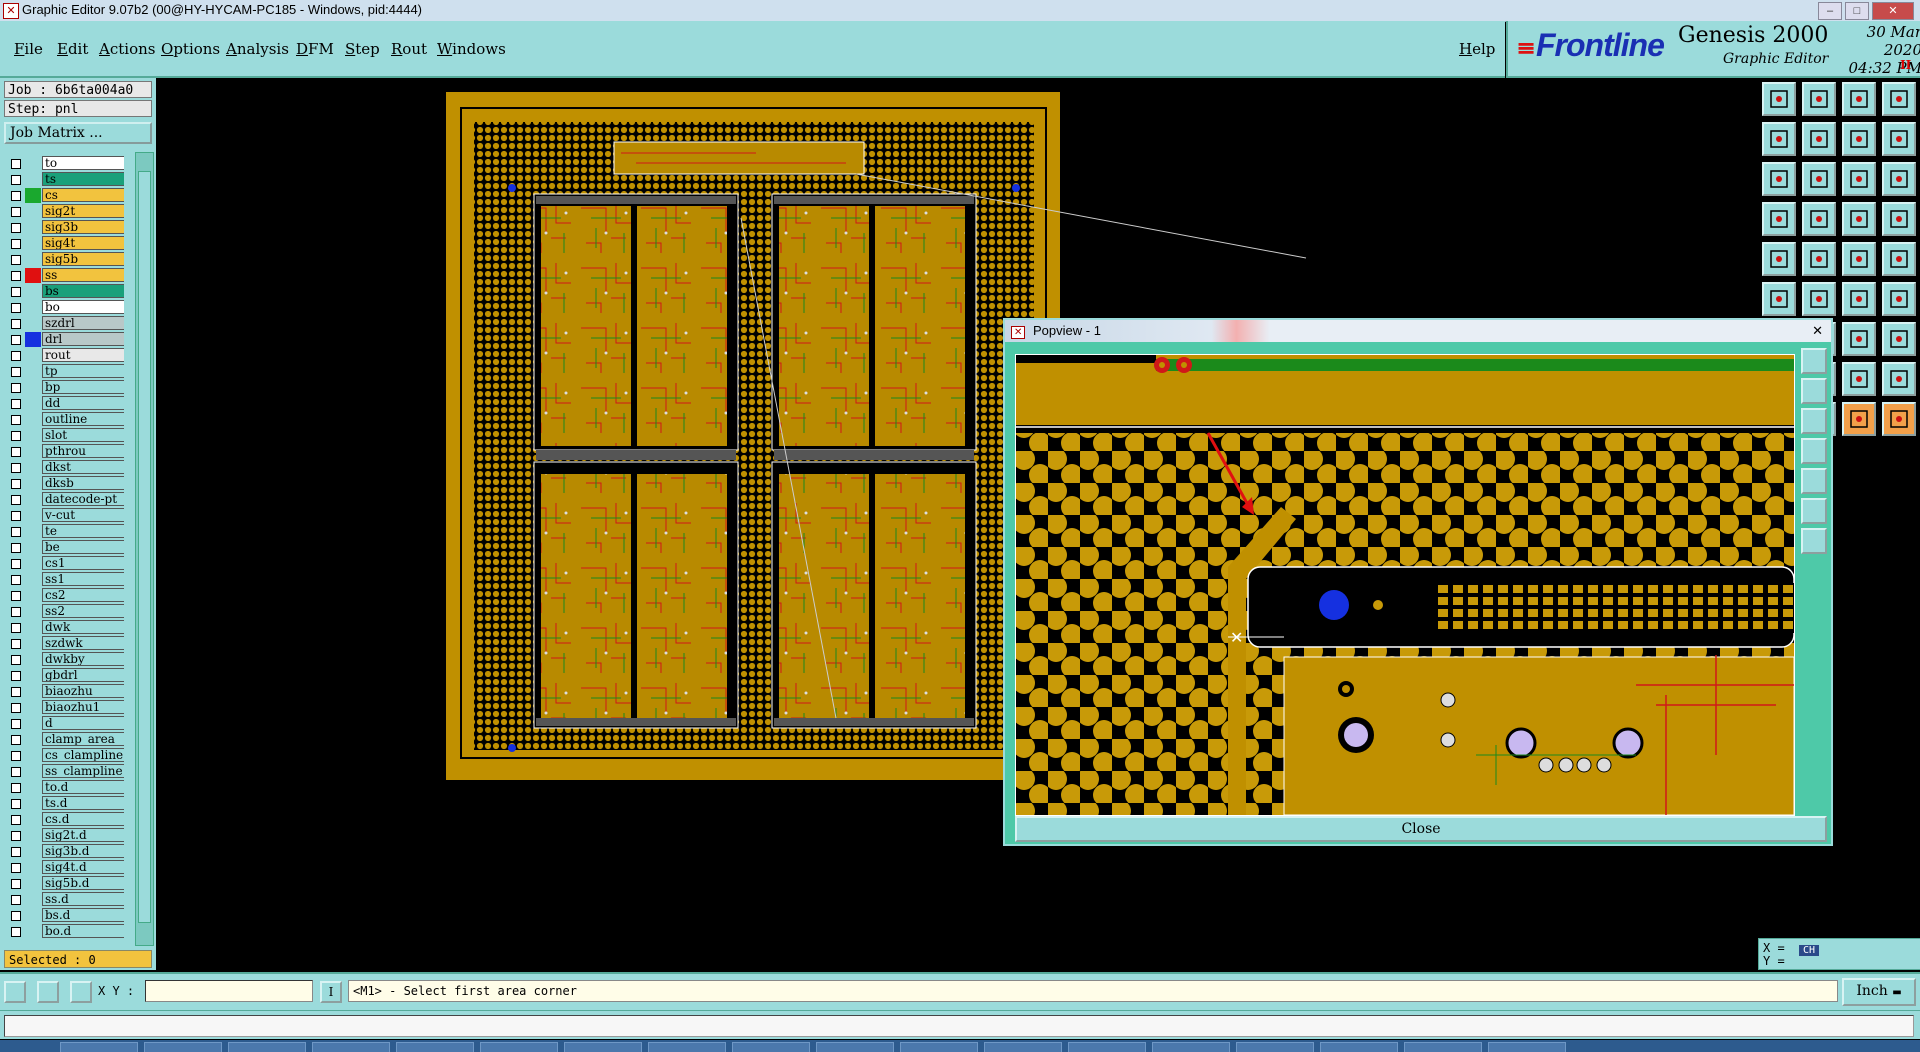  Describe the element at coordinates (83, 579) in the screenshot. I see `layer-name: ss1` at that location.